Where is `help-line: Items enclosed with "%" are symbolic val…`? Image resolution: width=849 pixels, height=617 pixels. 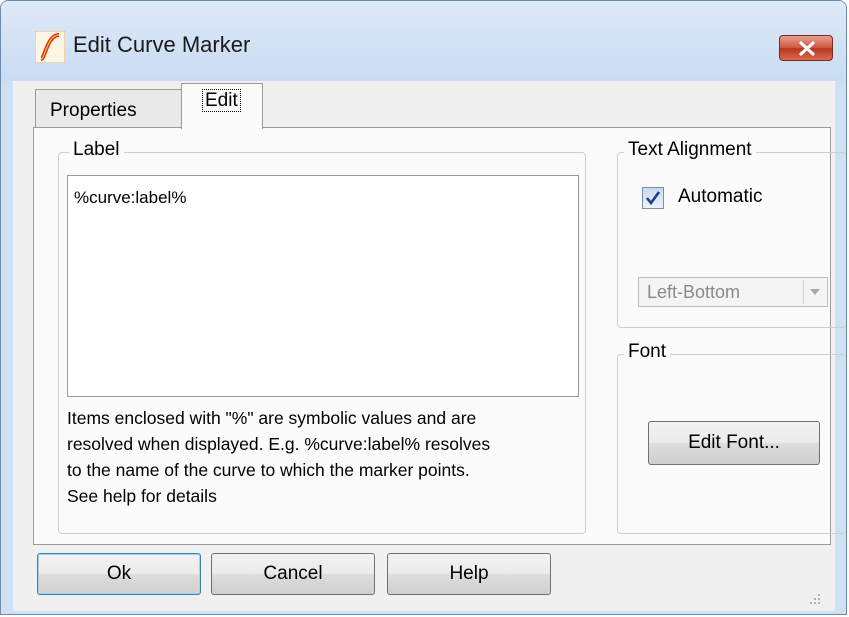
help-line: Items enclosed with "%" are symbolic val… is located at coordinates (272, 418).